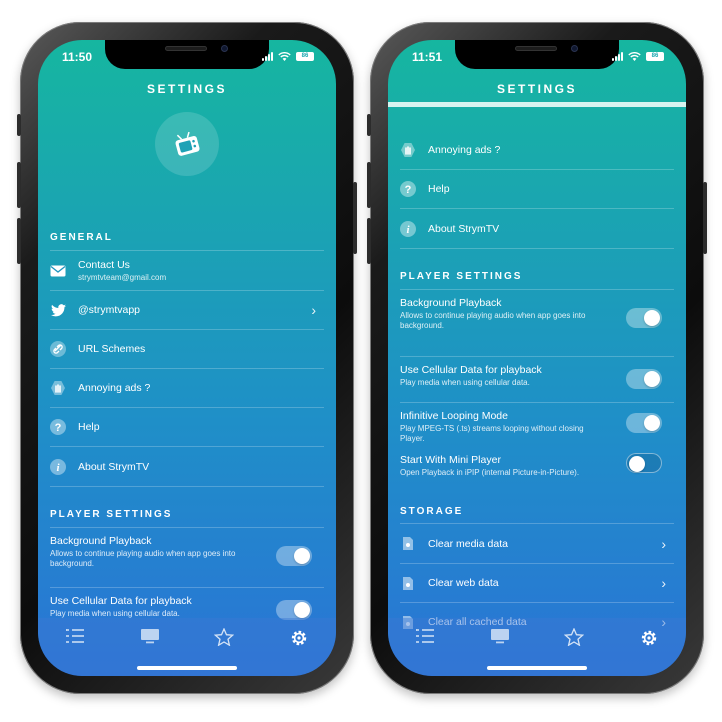 The height and width of the screenshot is (722, 722). What do you see at coordinates (58, 310) in the screenshot?
I see `twitter-icon` at bounding box center [58, 310].